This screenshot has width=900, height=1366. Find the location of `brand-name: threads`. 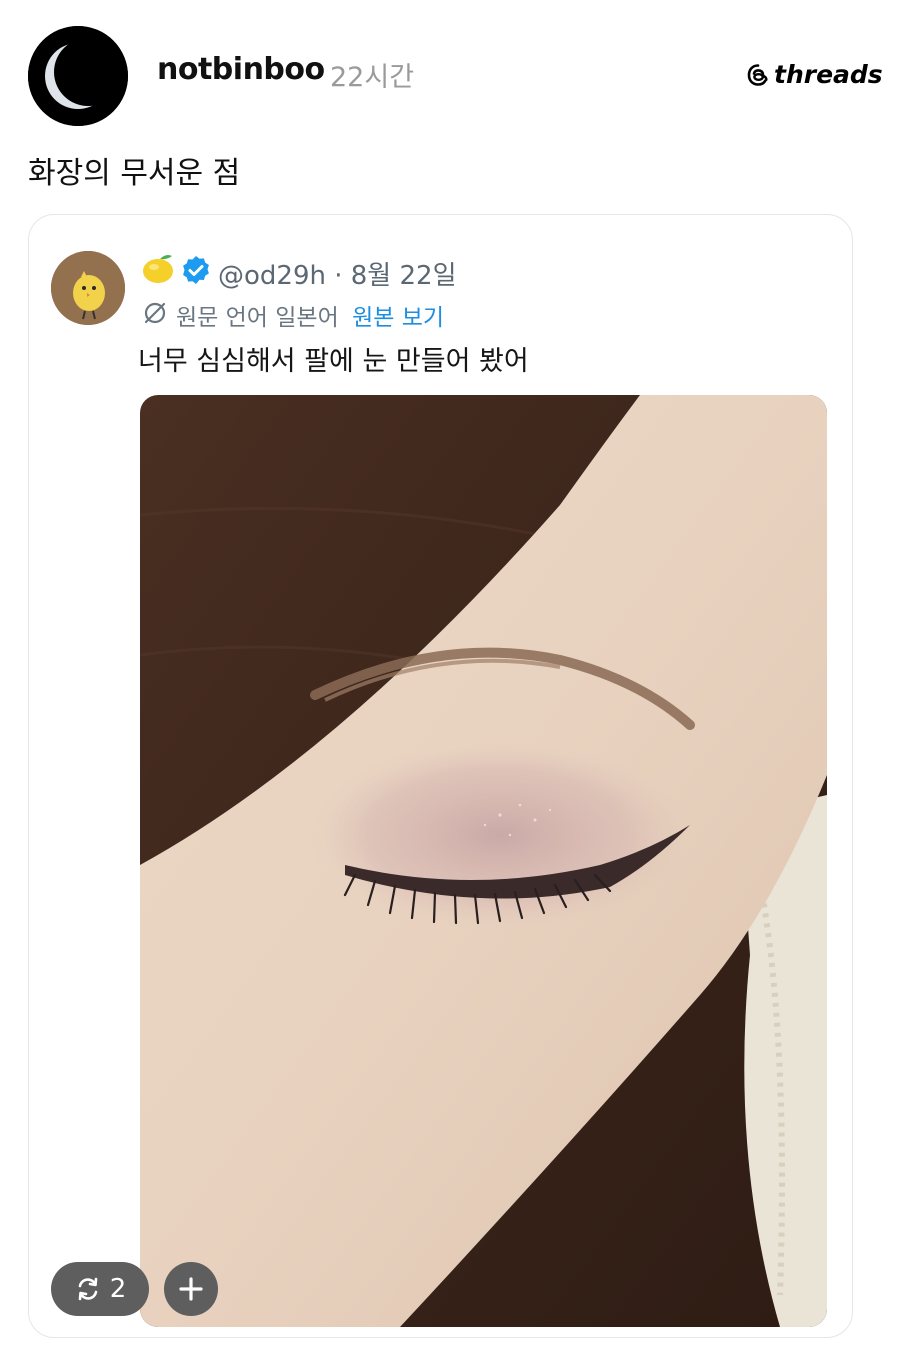

brand-name: threads is located at coordinates (828, 74).